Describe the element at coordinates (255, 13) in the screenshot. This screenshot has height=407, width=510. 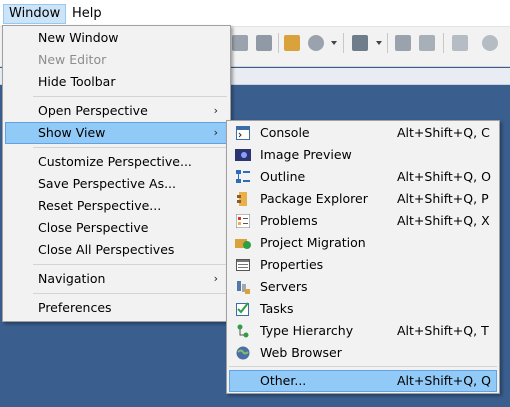
I see `menubar: Window Help` at that location.